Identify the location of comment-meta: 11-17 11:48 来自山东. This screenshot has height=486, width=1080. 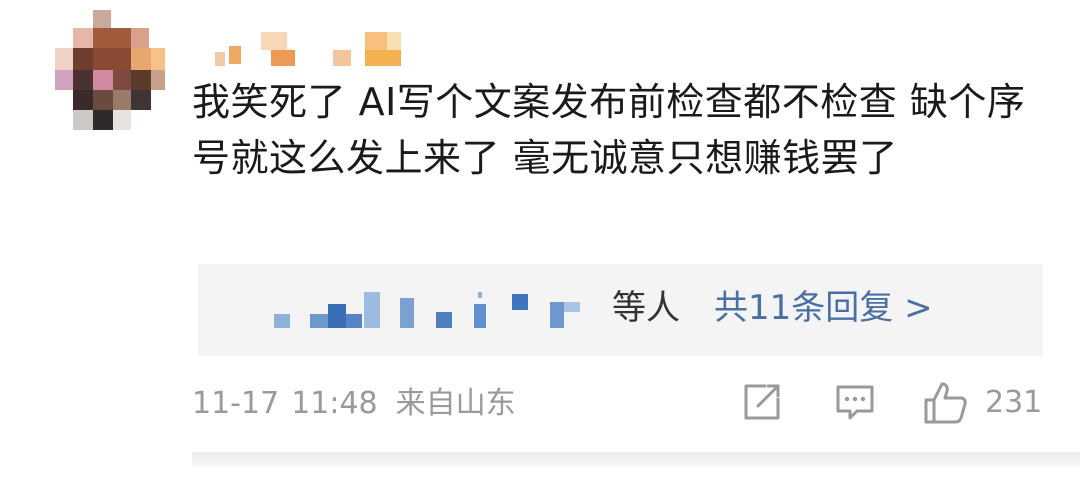
(354, 404).